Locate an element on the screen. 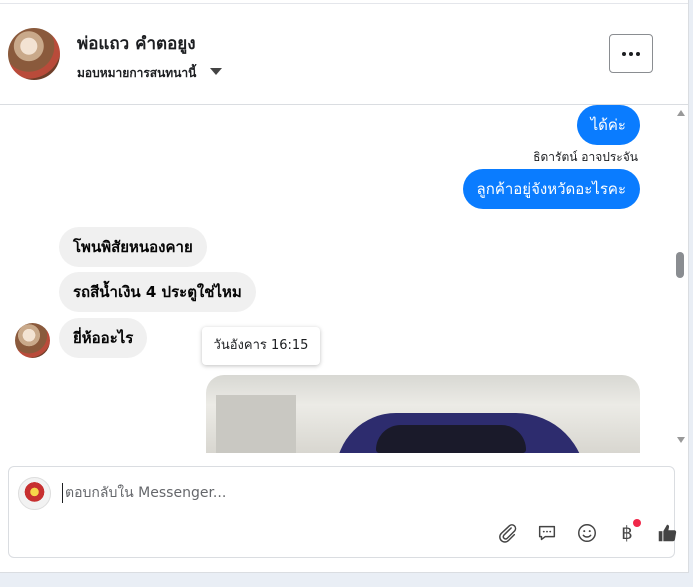  message-photo is located at coordinates (423, 414).